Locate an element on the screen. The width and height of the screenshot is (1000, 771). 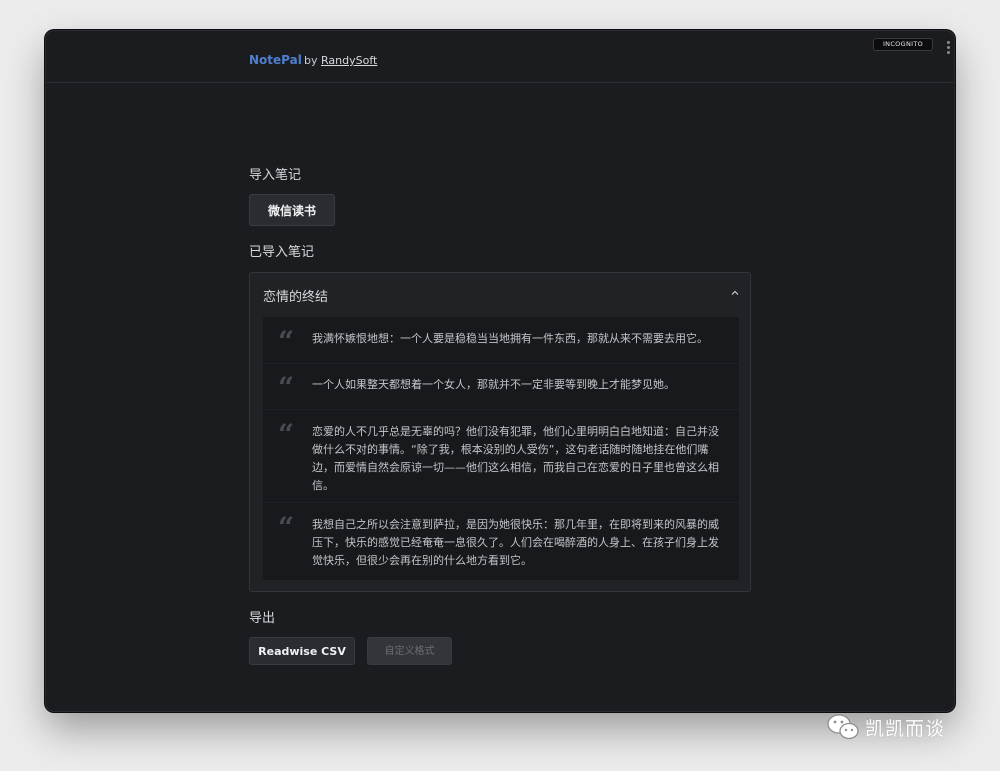
wechat-icon is located at coordinates (843, 727).